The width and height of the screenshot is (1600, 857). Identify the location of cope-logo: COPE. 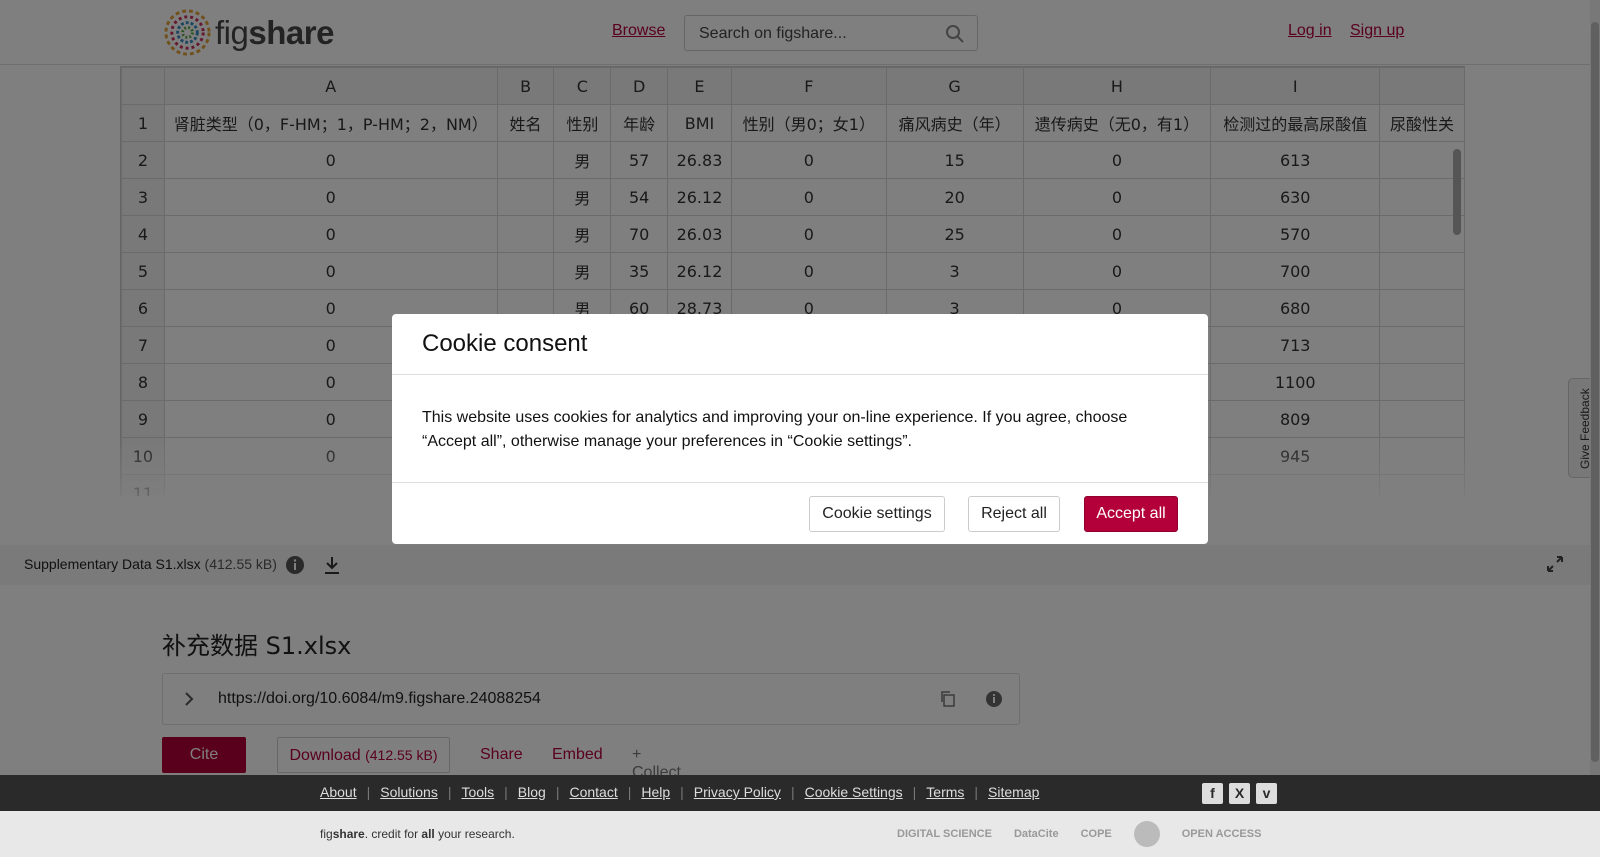
(1096, 834).